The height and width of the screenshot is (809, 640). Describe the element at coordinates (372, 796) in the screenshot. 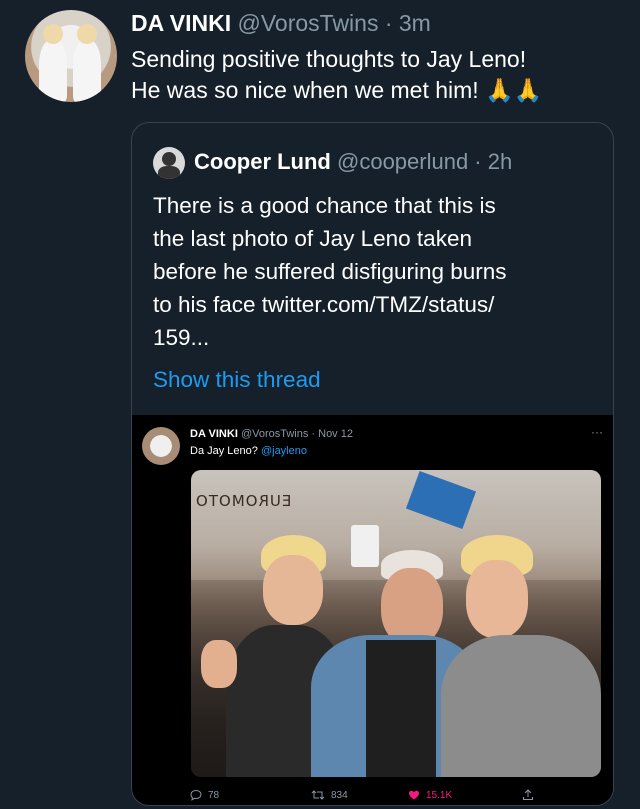

I see `embedded-action-bar: 78 834 15.1K` at that location.